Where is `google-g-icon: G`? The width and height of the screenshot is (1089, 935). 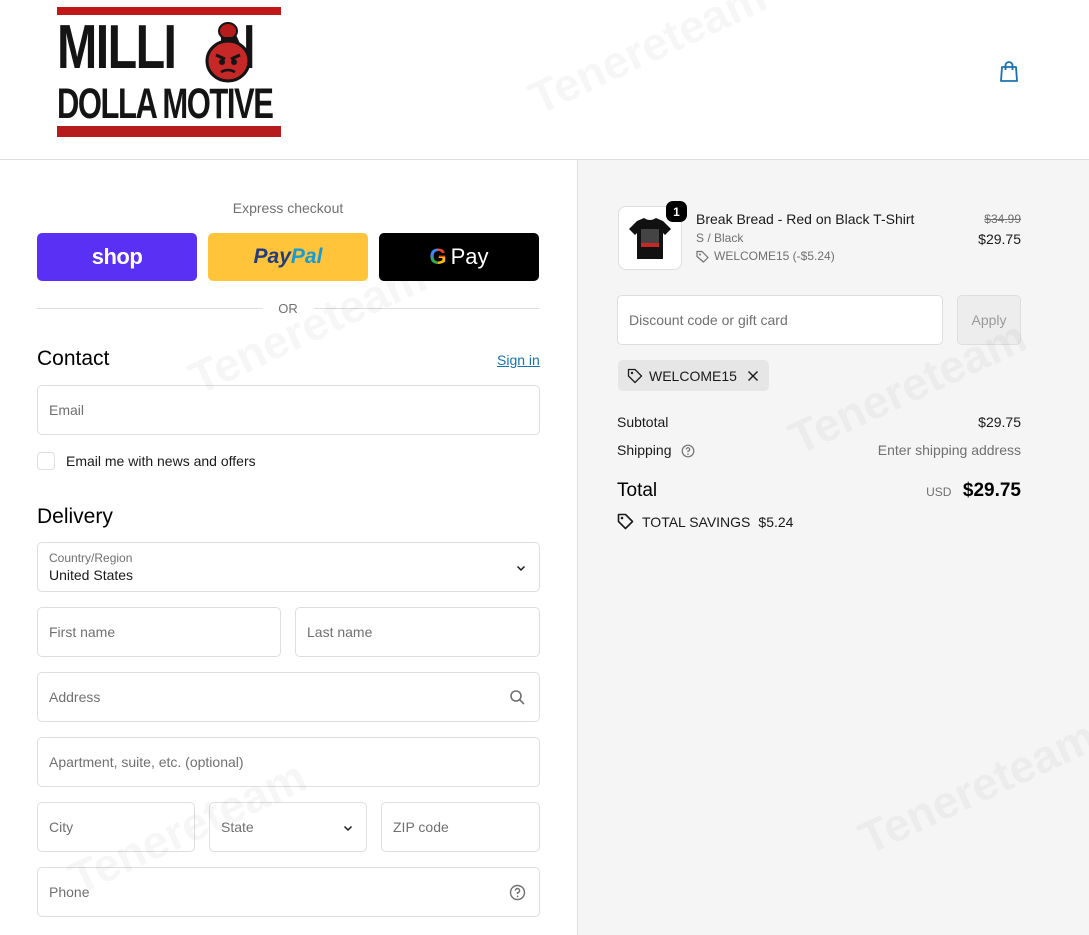
google-g-icon: G is located at coordinates (438, 256).